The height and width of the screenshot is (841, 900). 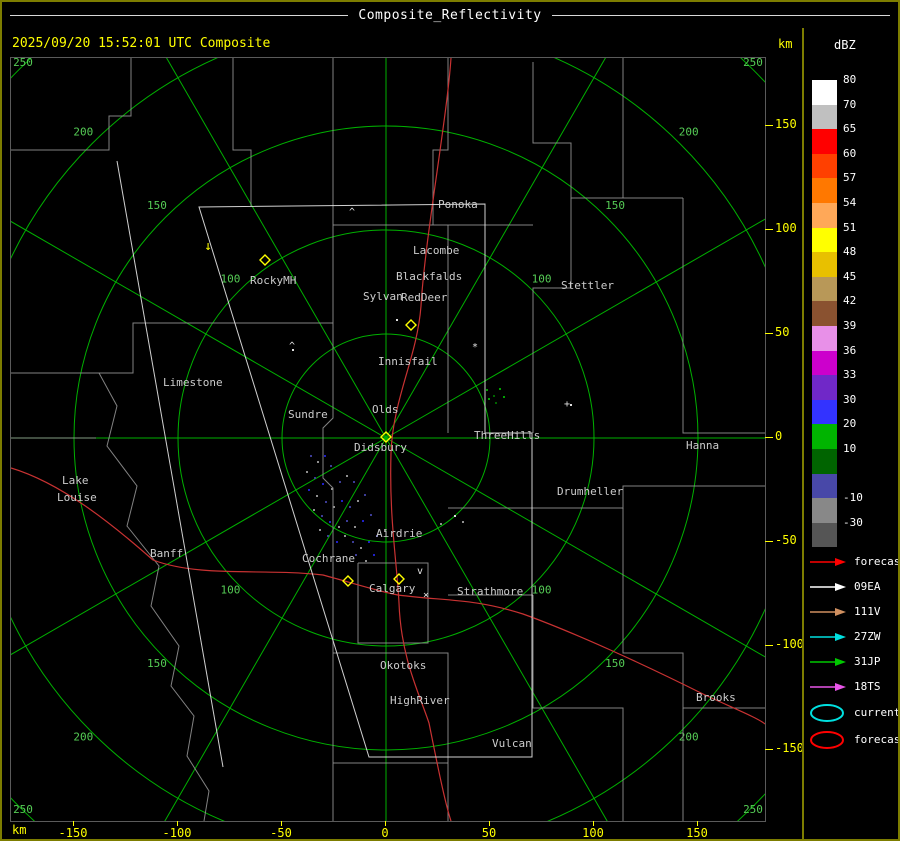 I want to click on title-bar: Composite_Reflectivity, so click(x=450, y=15).